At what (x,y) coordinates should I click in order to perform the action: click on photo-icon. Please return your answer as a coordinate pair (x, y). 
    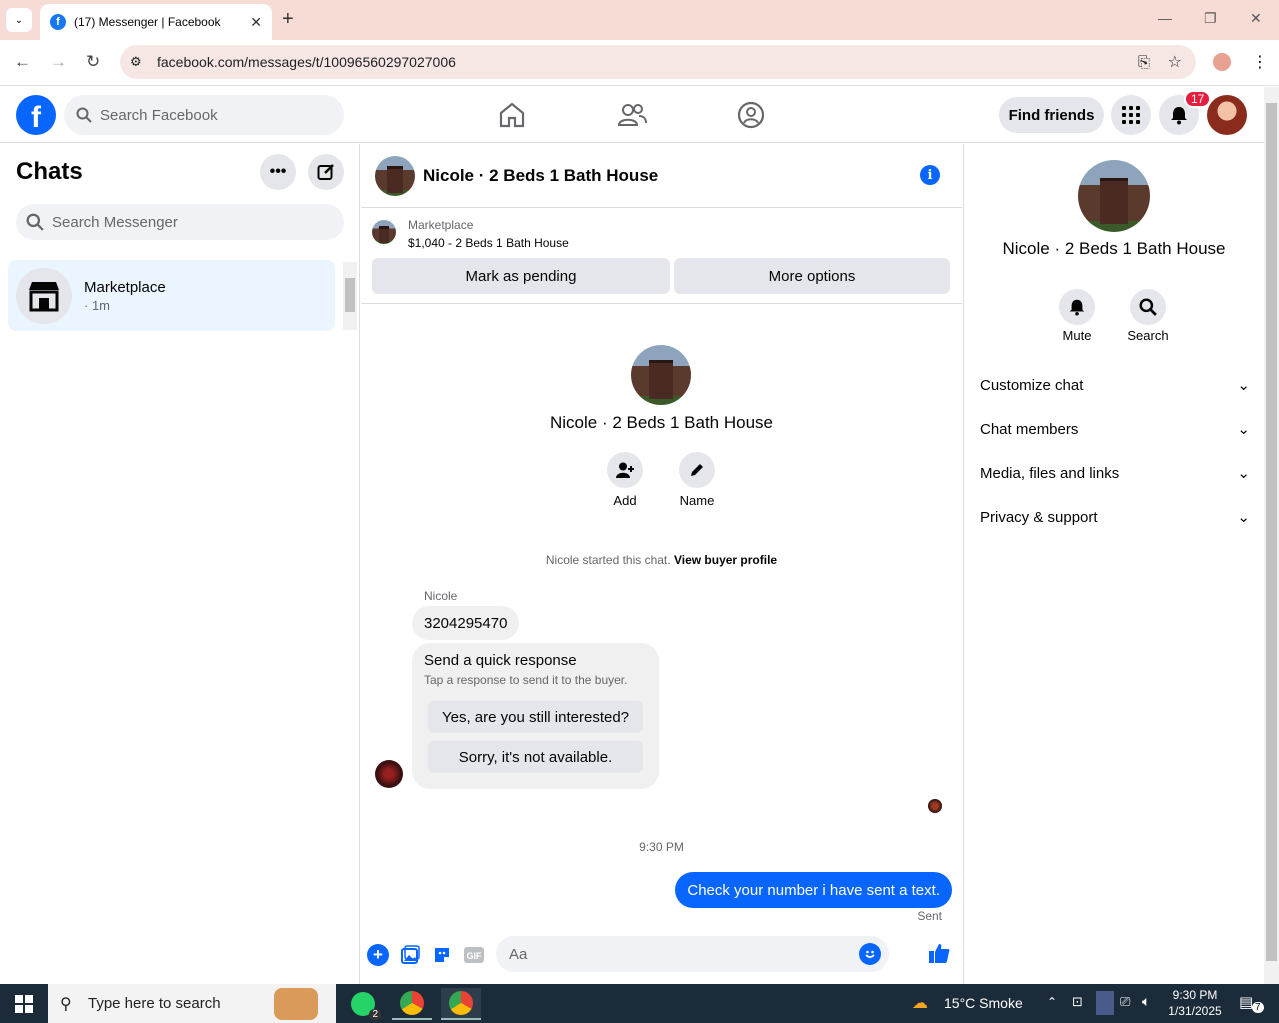
    Looking at the image, I should click on (410, 955).